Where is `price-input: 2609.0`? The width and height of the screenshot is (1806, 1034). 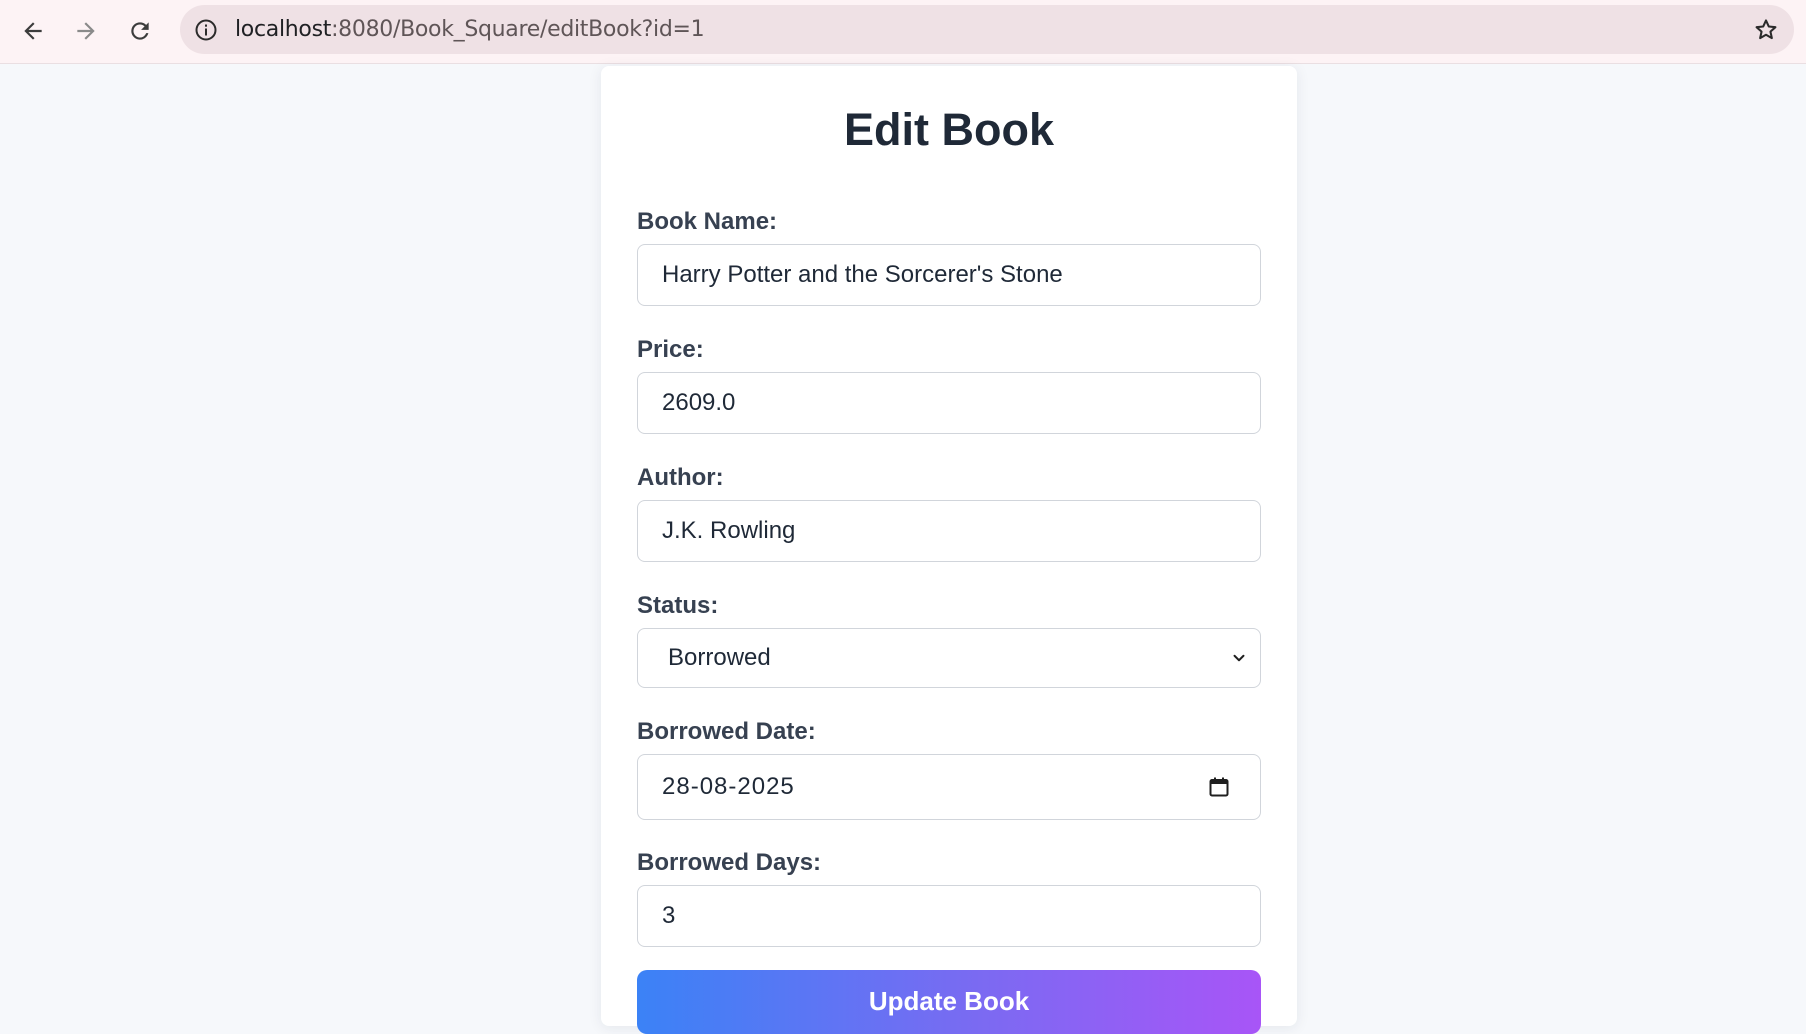
price-input: 2609.0 is located at coordinates (949, 403).